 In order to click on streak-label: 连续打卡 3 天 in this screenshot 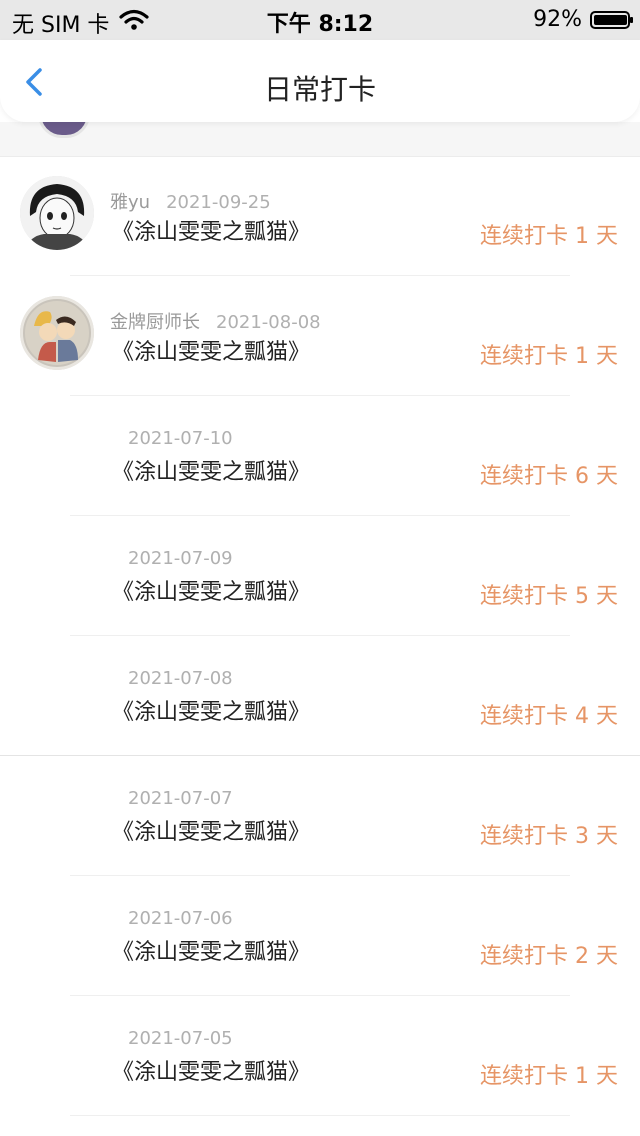, I will do `click(549, 836)`.